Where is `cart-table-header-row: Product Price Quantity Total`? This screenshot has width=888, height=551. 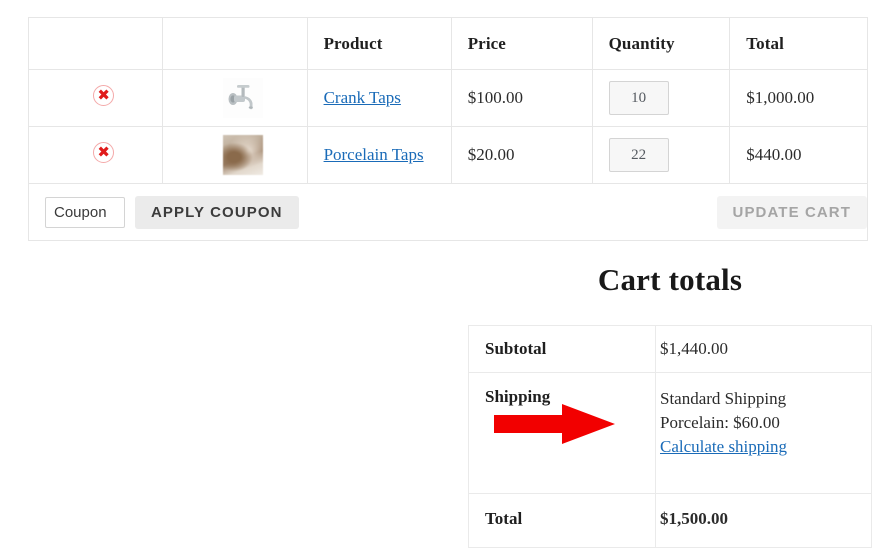
cart-table-header-row: Product Price Quantity Total is located at coordinates (447, 43).